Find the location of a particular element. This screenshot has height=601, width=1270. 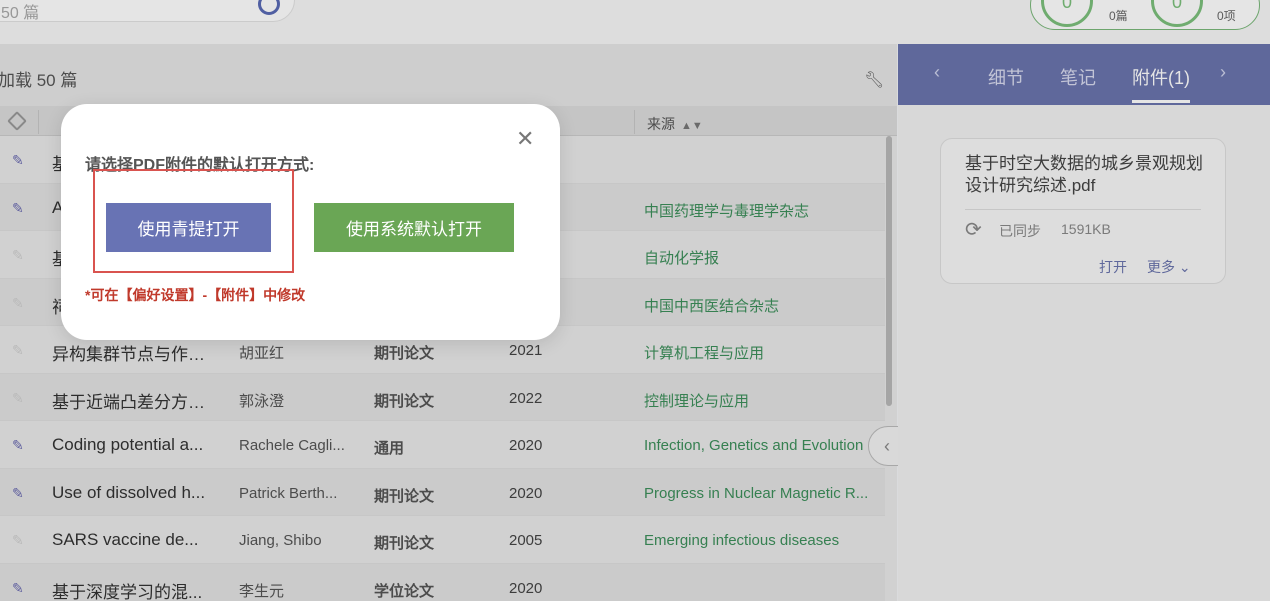

settings-note: *可在【偏好设置】-【附件】中修改 is located at coordinates (195, 295).